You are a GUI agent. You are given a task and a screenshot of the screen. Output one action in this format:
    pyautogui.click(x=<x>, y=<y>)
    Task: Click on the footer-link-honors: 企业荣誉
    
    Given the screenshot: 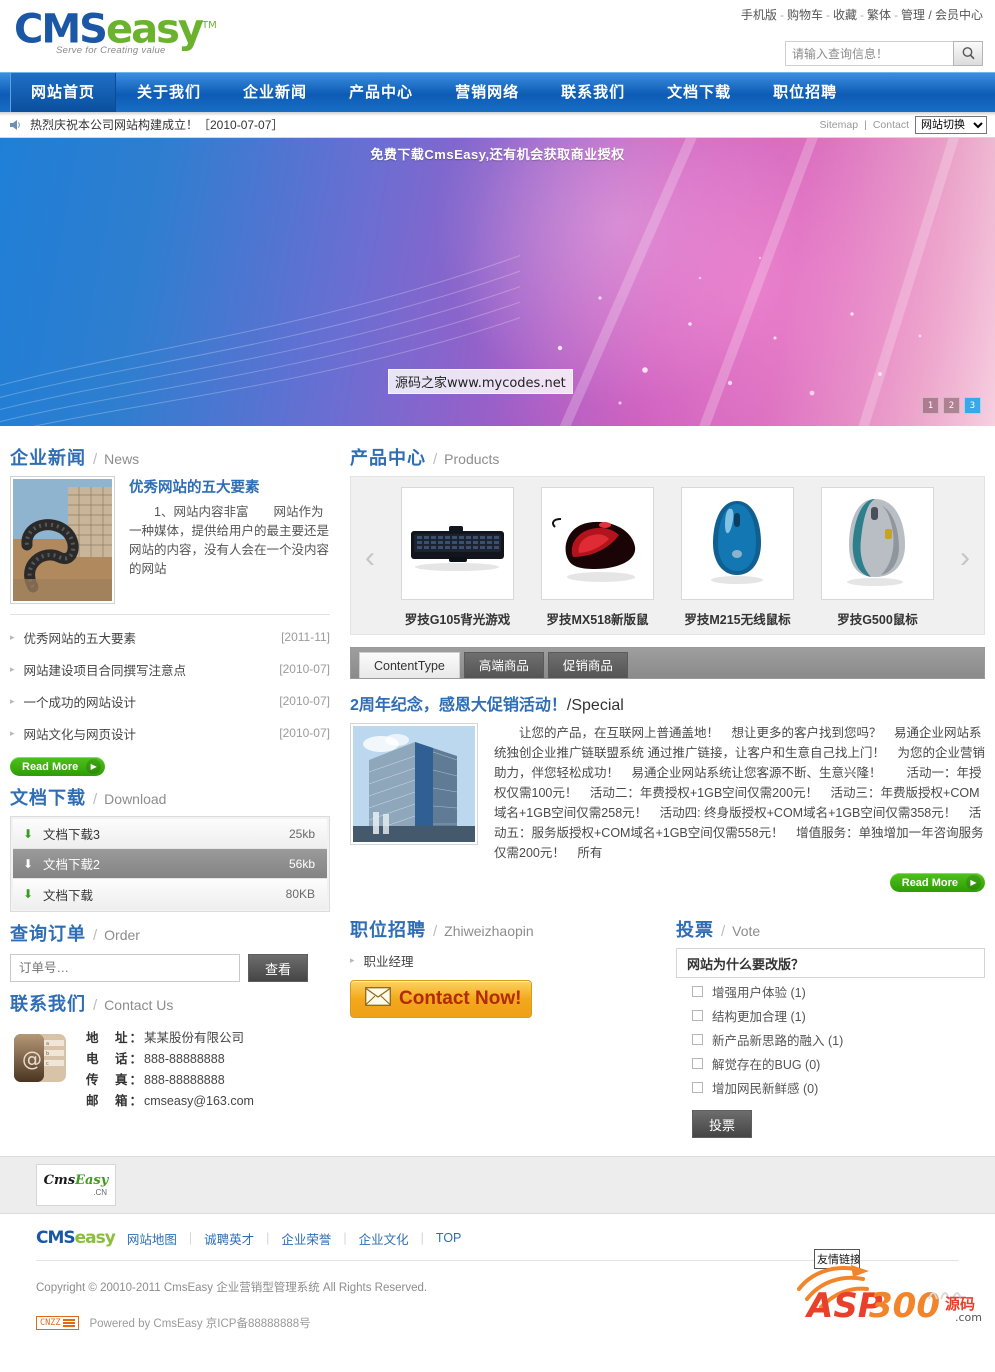 What is the action you would take?
    pyautogui.click(x=306, y=1238)
    